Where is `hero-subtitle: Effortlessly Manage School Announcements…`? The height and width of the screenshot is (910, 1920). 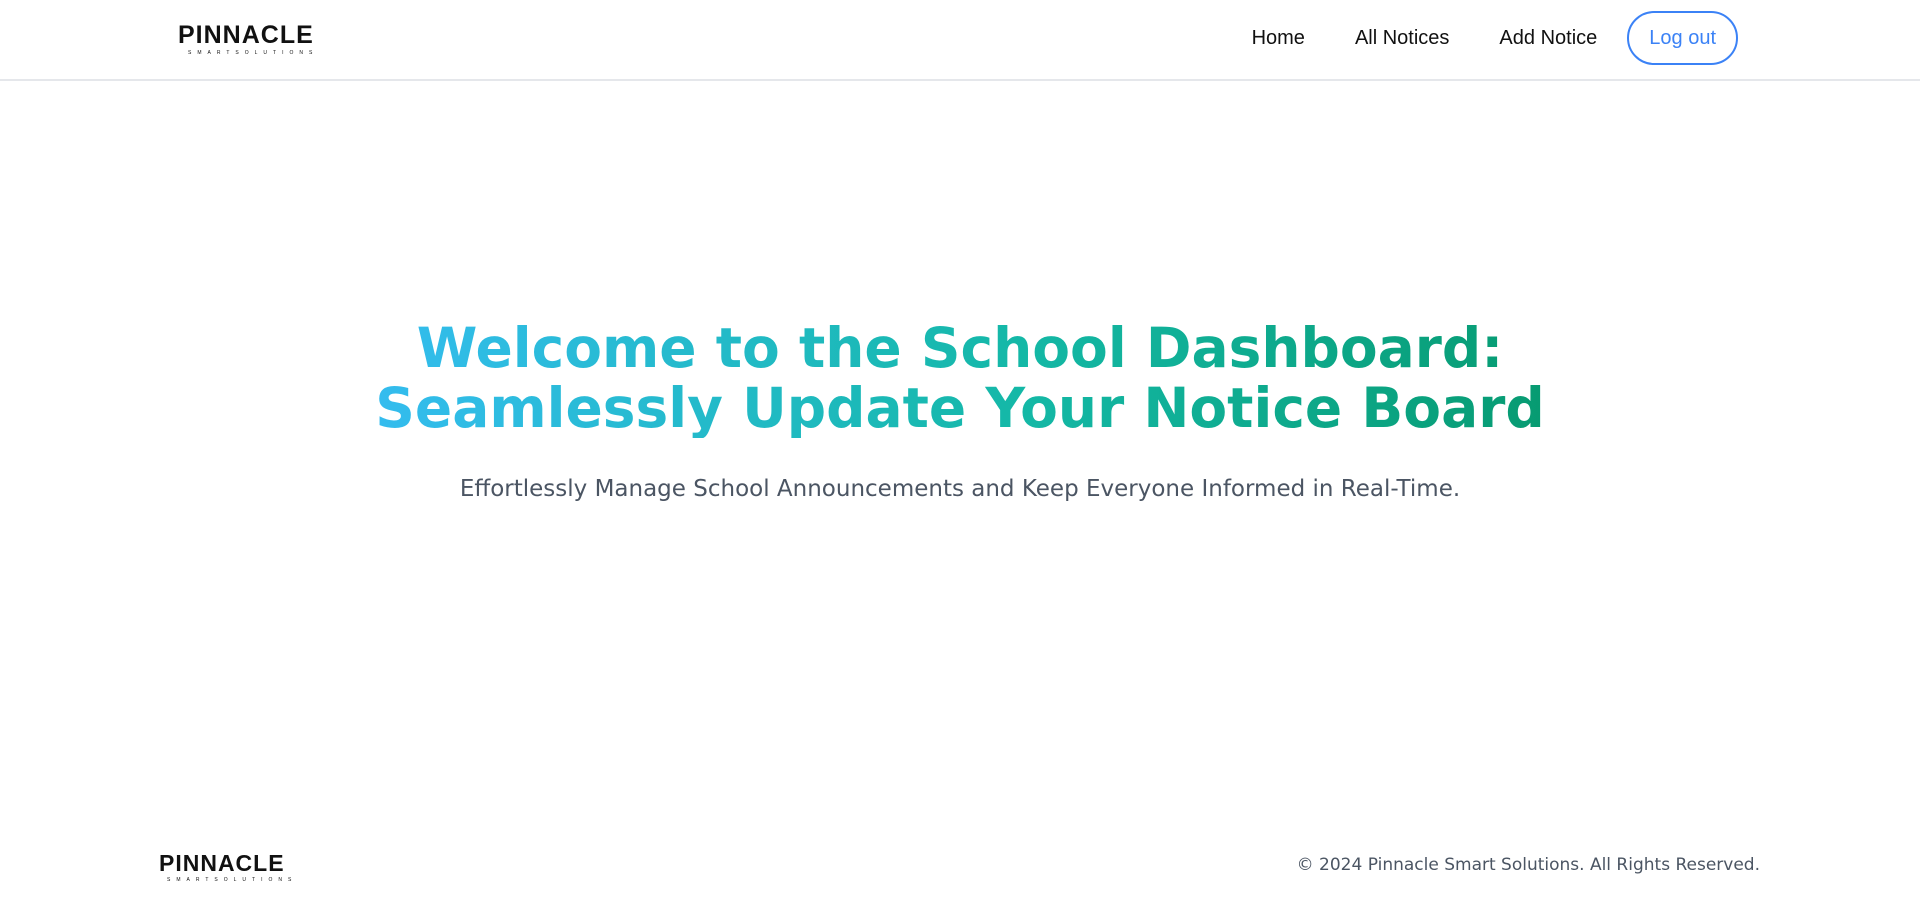
hero-subtitle: Effortlessly Manage School Announcements… is located at coordinates (960, 489).